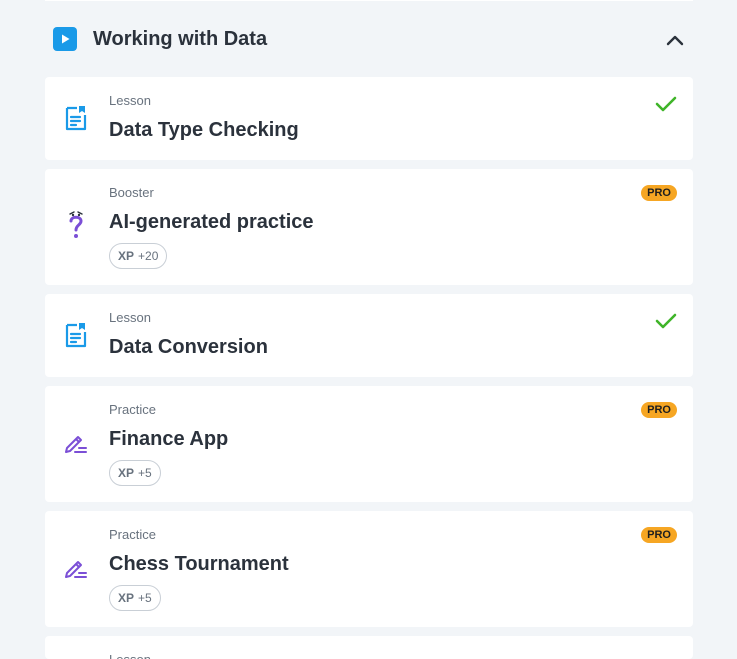  I want to click on xp-value: +20, so click(148, 256).